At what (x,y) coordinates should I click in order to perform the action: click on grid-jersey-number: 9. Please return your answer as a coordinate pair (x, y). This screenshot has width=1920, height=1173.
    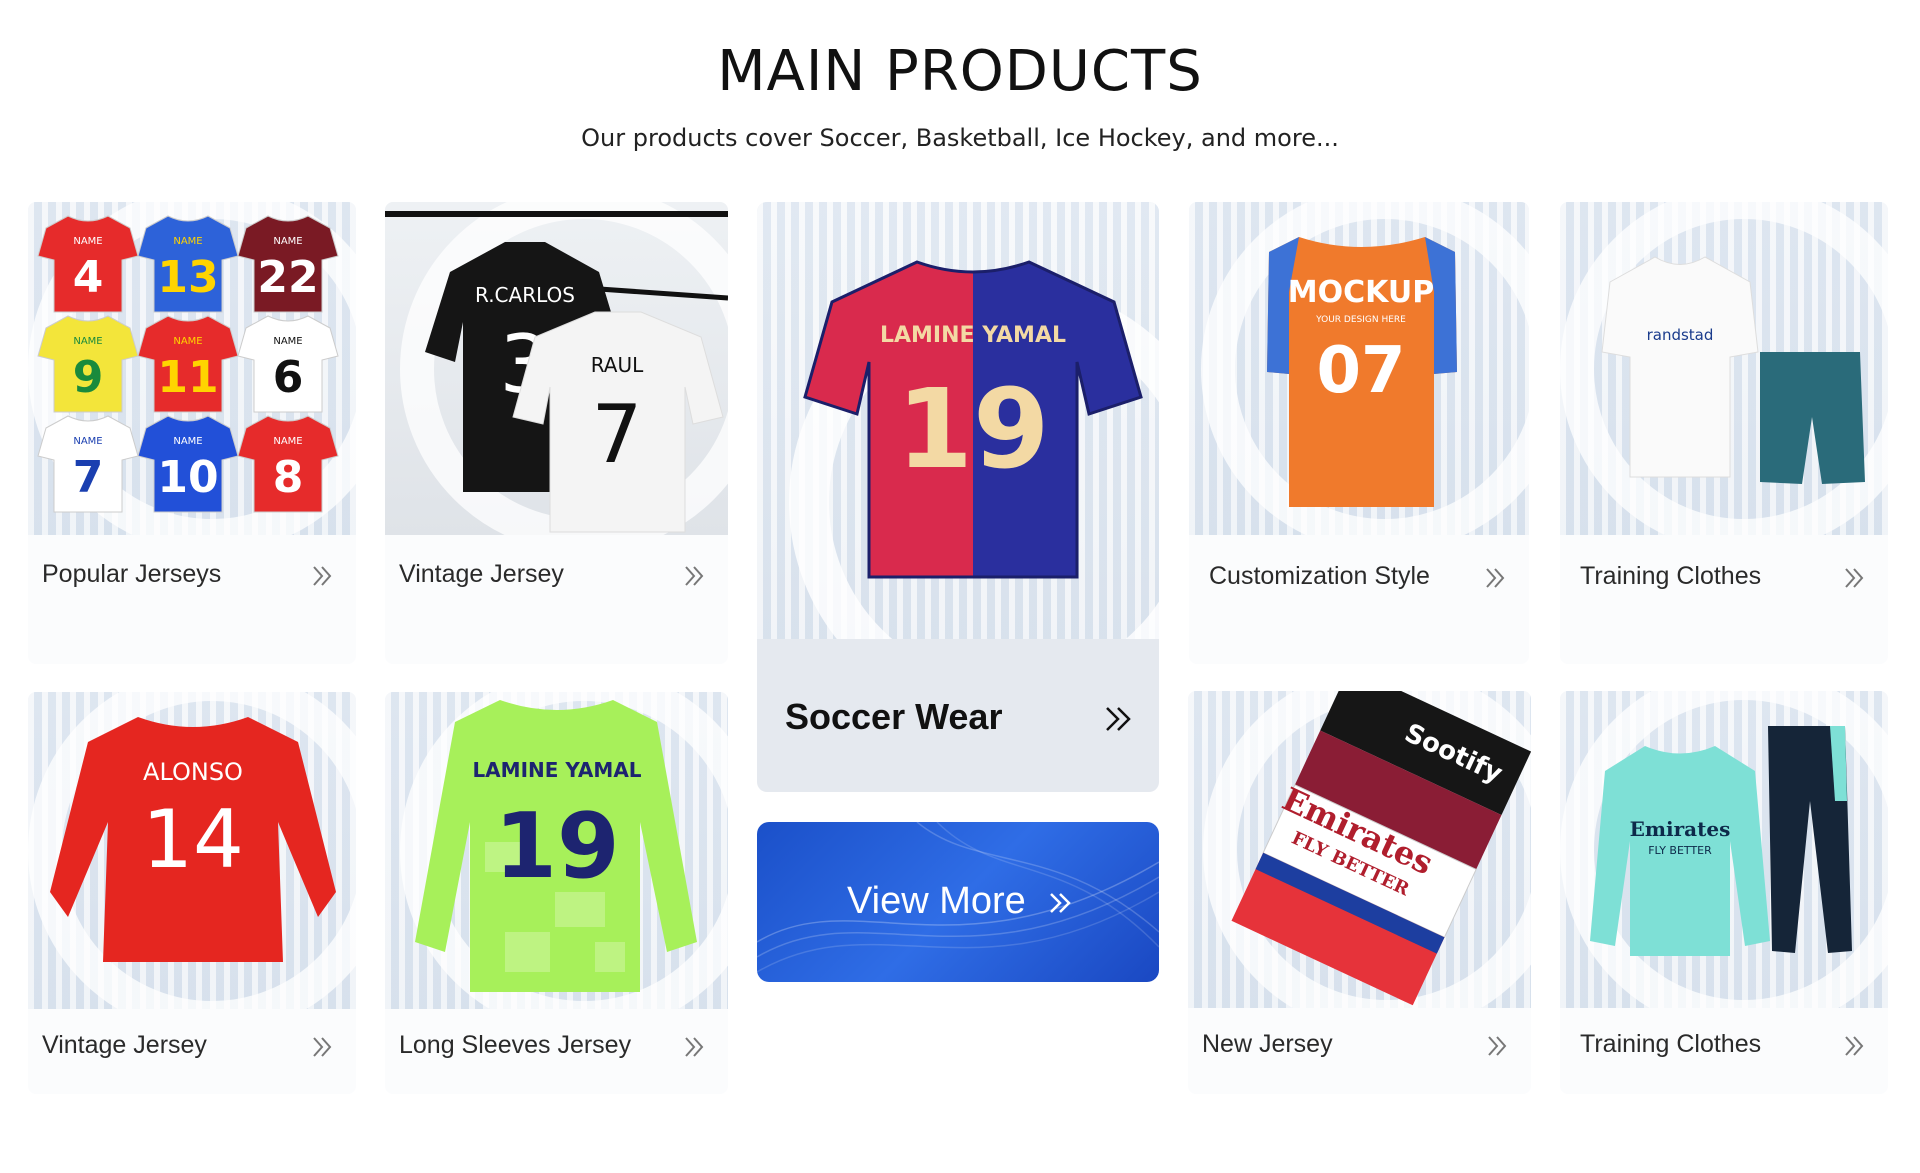
    Looking at the image, I should click on (88, 377).